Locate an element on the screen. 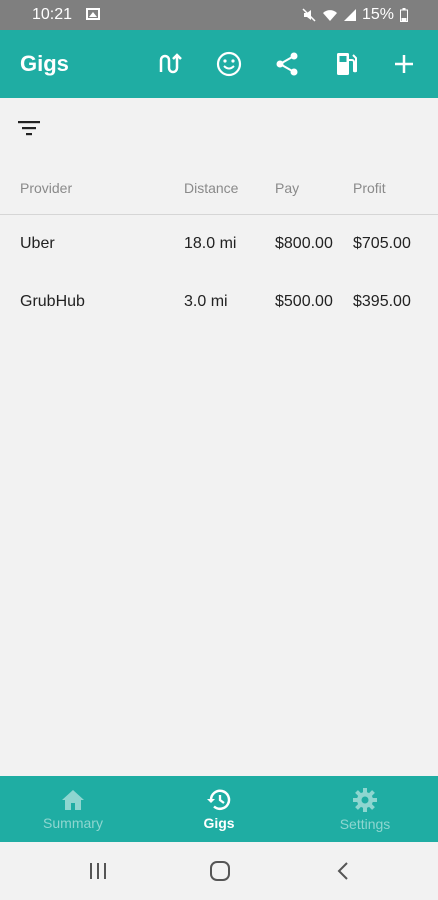  add-icon is located at coordinates (404, 64).